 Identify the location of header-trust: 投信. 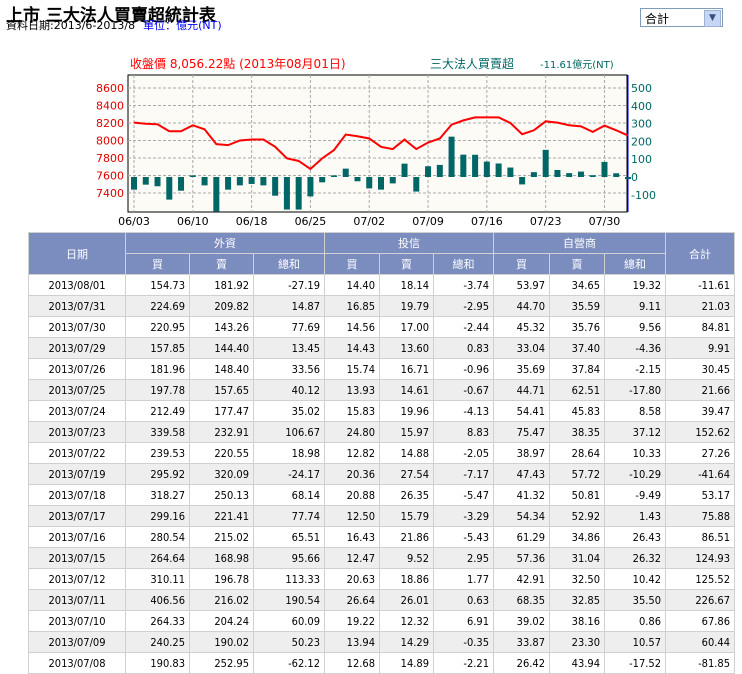
(409, 243).